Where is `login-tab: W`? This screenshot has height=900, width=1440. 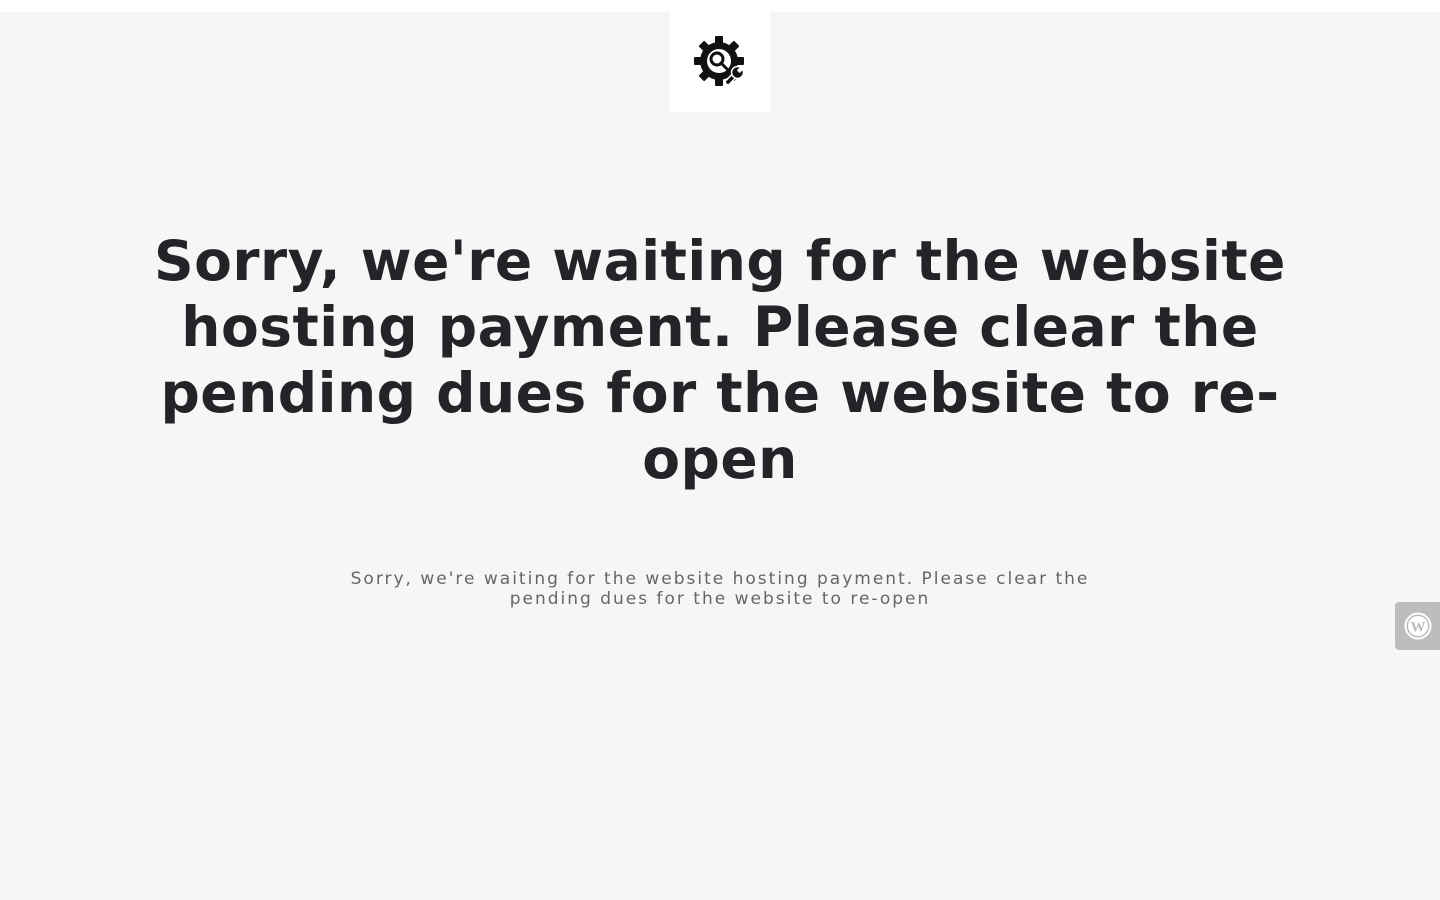
login-tab: W is located at coordinates (1417, 626).